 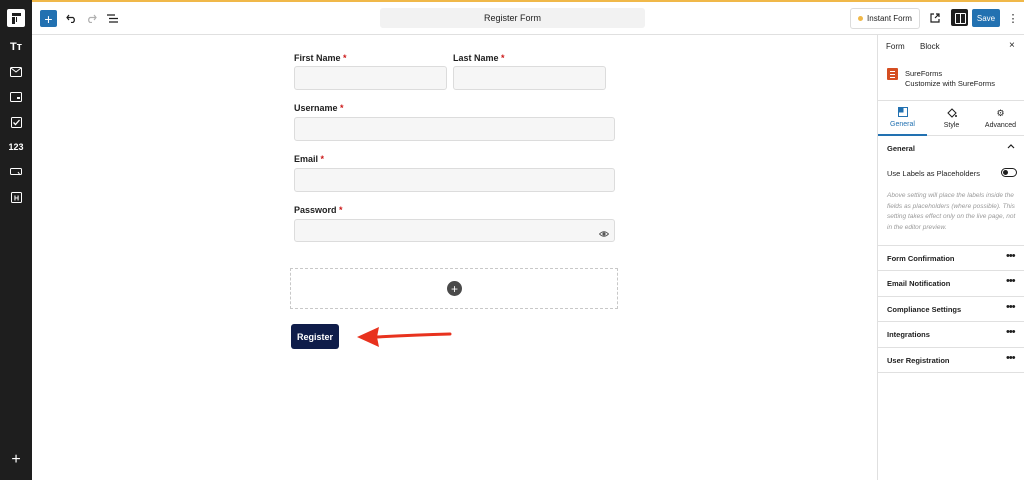 I want to click on password-label: Password *, so click(x=318, y=210).